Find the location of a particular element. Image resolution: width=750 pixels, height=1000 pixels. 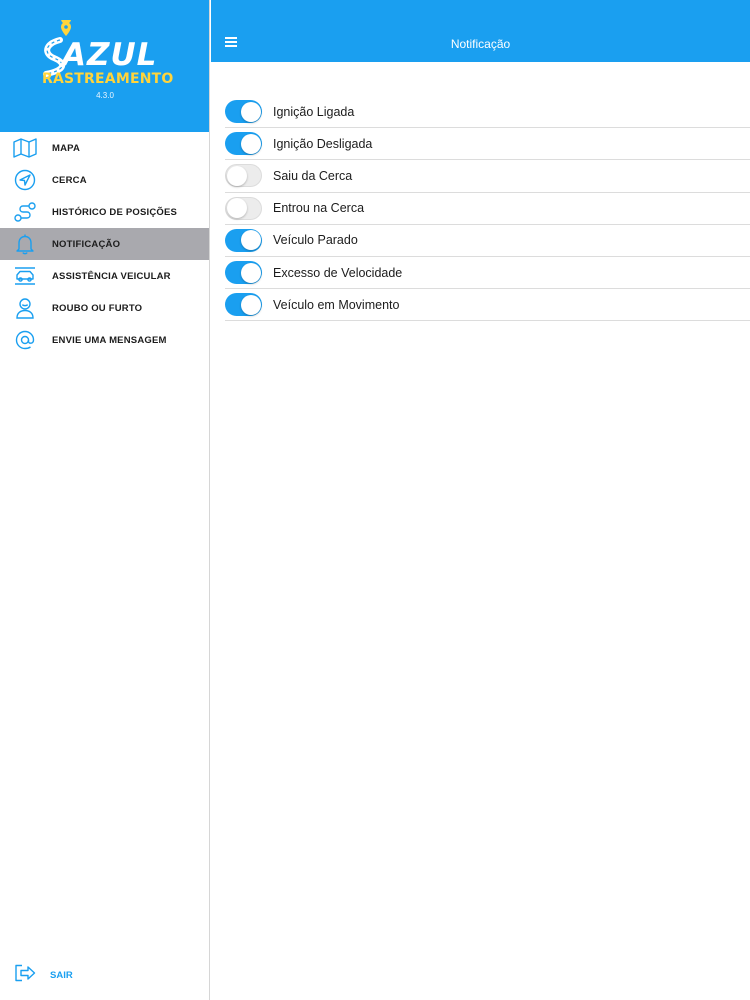

notification-label: Saiu da Cerca is located at coordinates (313, 175).